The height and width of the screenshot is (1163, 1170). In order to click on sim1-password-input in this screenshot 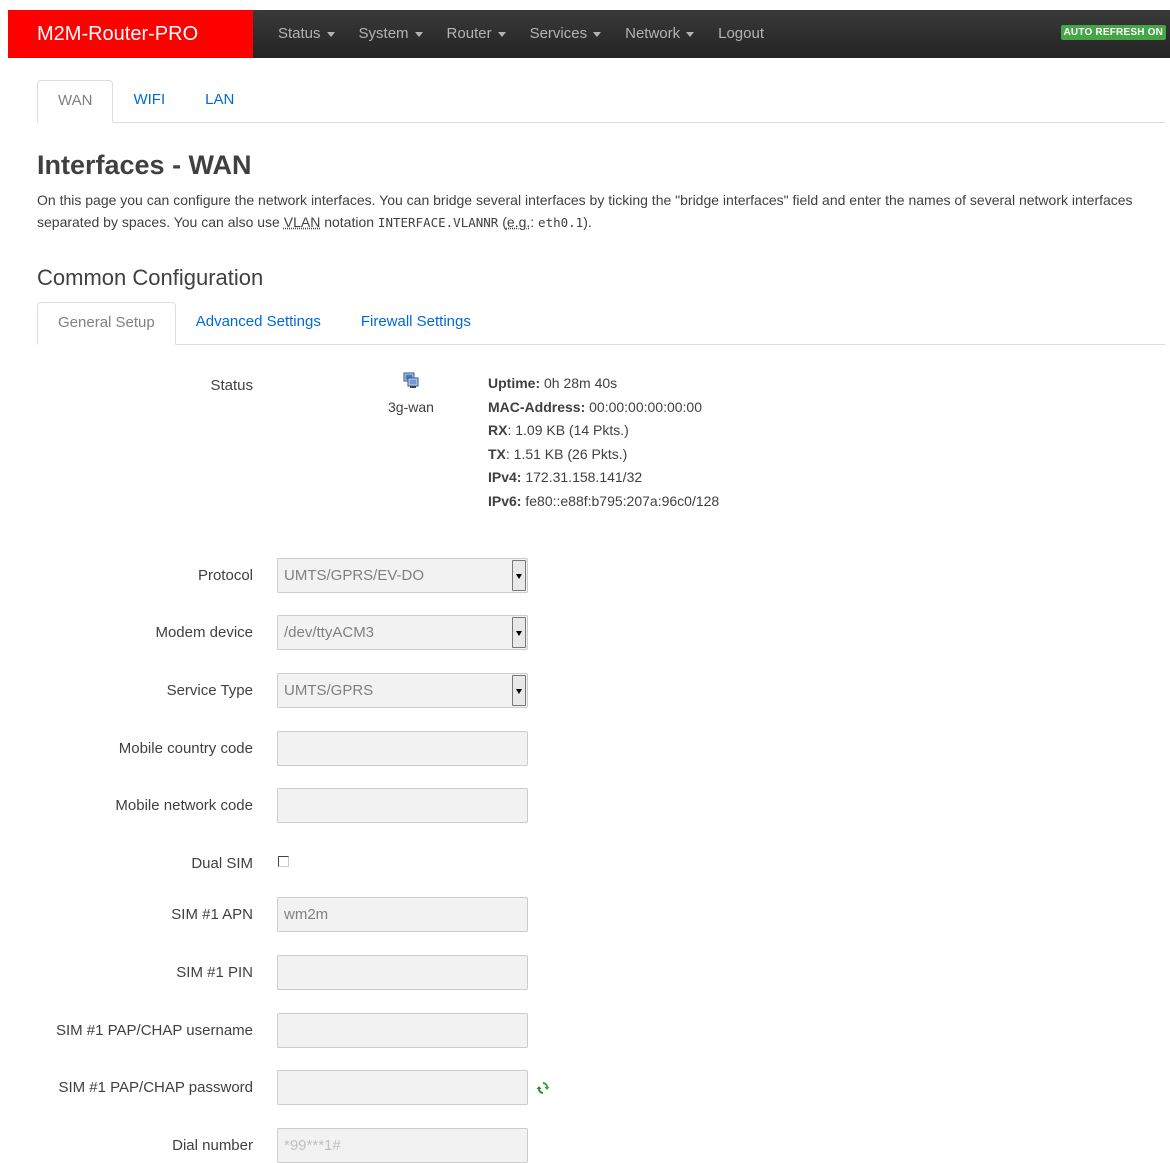, I will do `click(402, 1087)`.